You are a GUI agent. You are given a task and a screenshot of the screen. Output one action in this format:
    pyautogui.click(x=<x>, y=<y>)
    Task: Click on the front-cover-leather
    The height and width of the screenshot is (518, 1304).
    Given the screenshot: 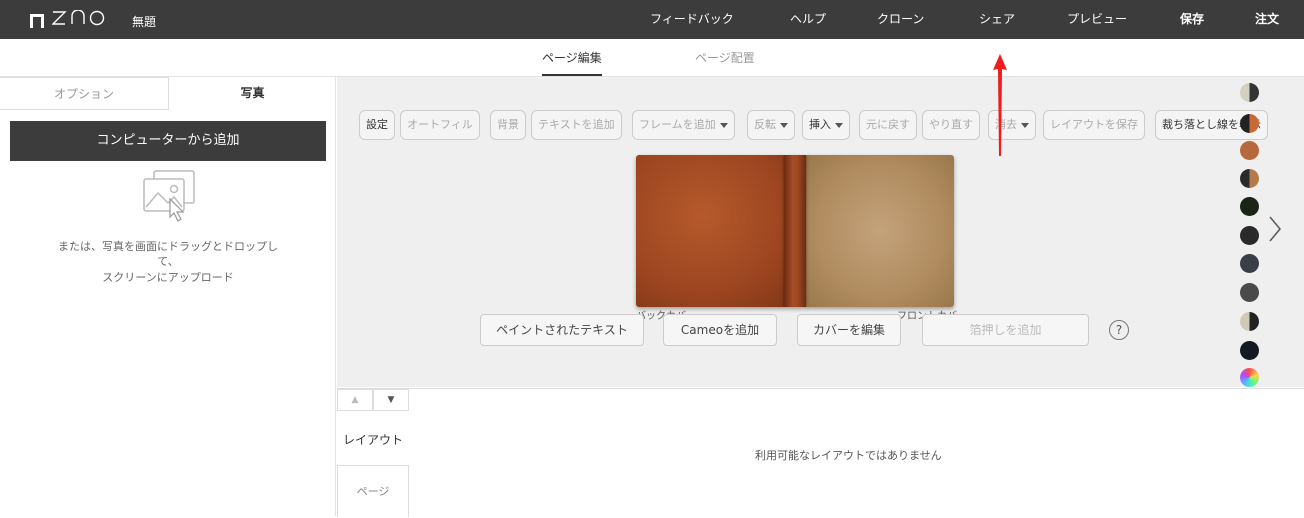 What is the action you would take?
    pyautogui.click(x=880, y=231)
    